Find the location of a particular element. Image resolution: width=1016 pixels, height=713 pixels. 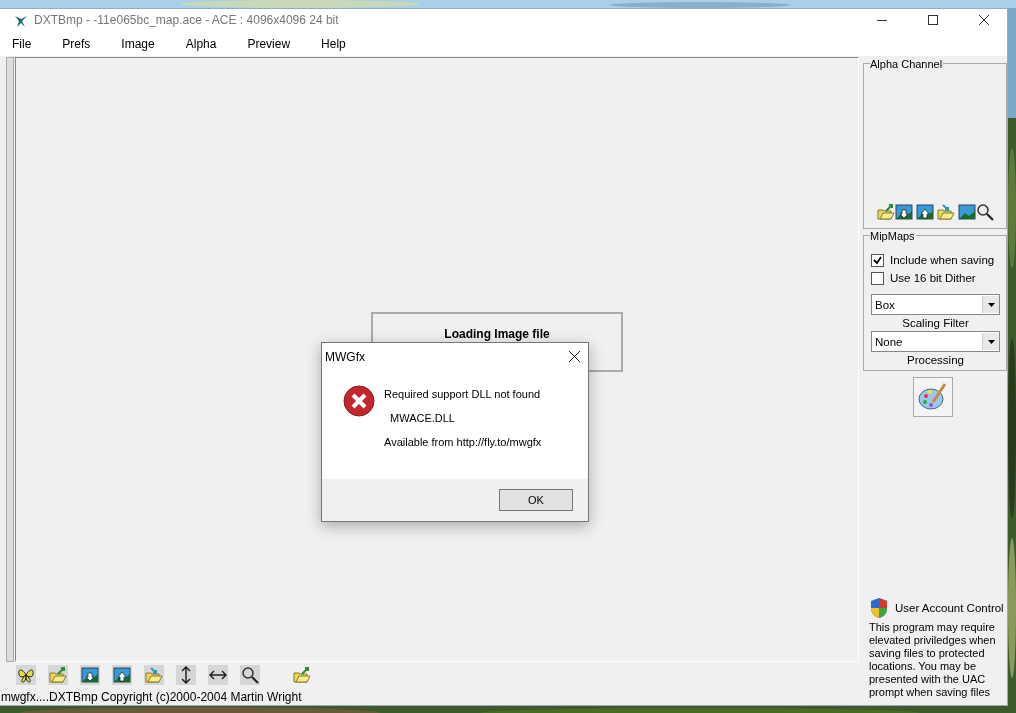

ok-button: OK is located at coordinates (536, 500).